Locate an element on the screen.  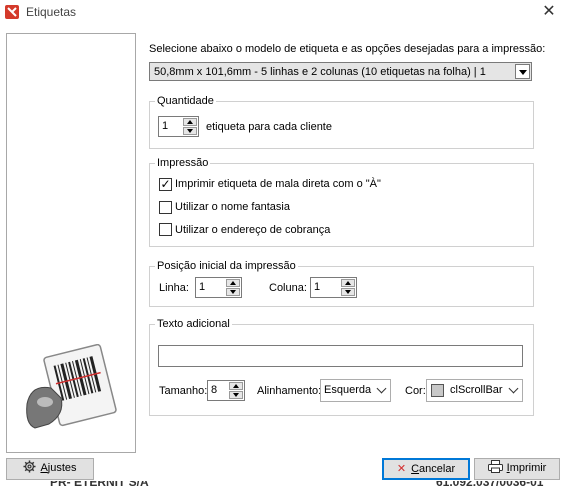
nome-fantasia-checkbox is located at coordinates (165, 207).